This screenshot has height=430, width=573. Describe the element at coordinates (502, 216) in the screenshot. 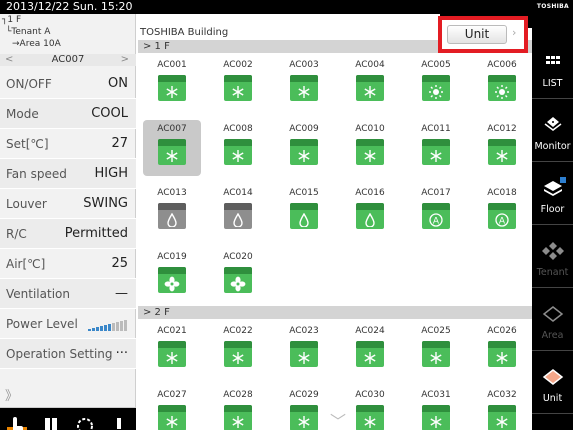

I see `auto-mode-icon: A` at that location.